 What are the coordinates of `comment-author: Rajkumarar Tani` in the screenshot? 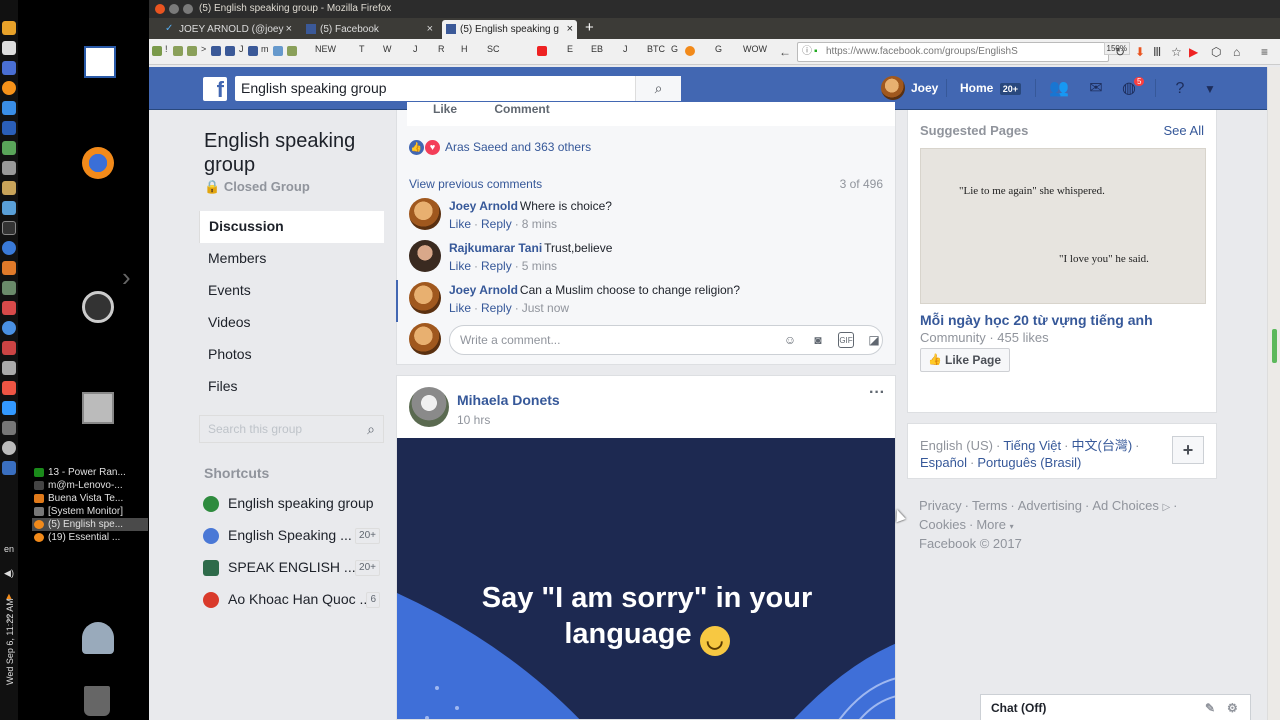 It's located at (495, 248).